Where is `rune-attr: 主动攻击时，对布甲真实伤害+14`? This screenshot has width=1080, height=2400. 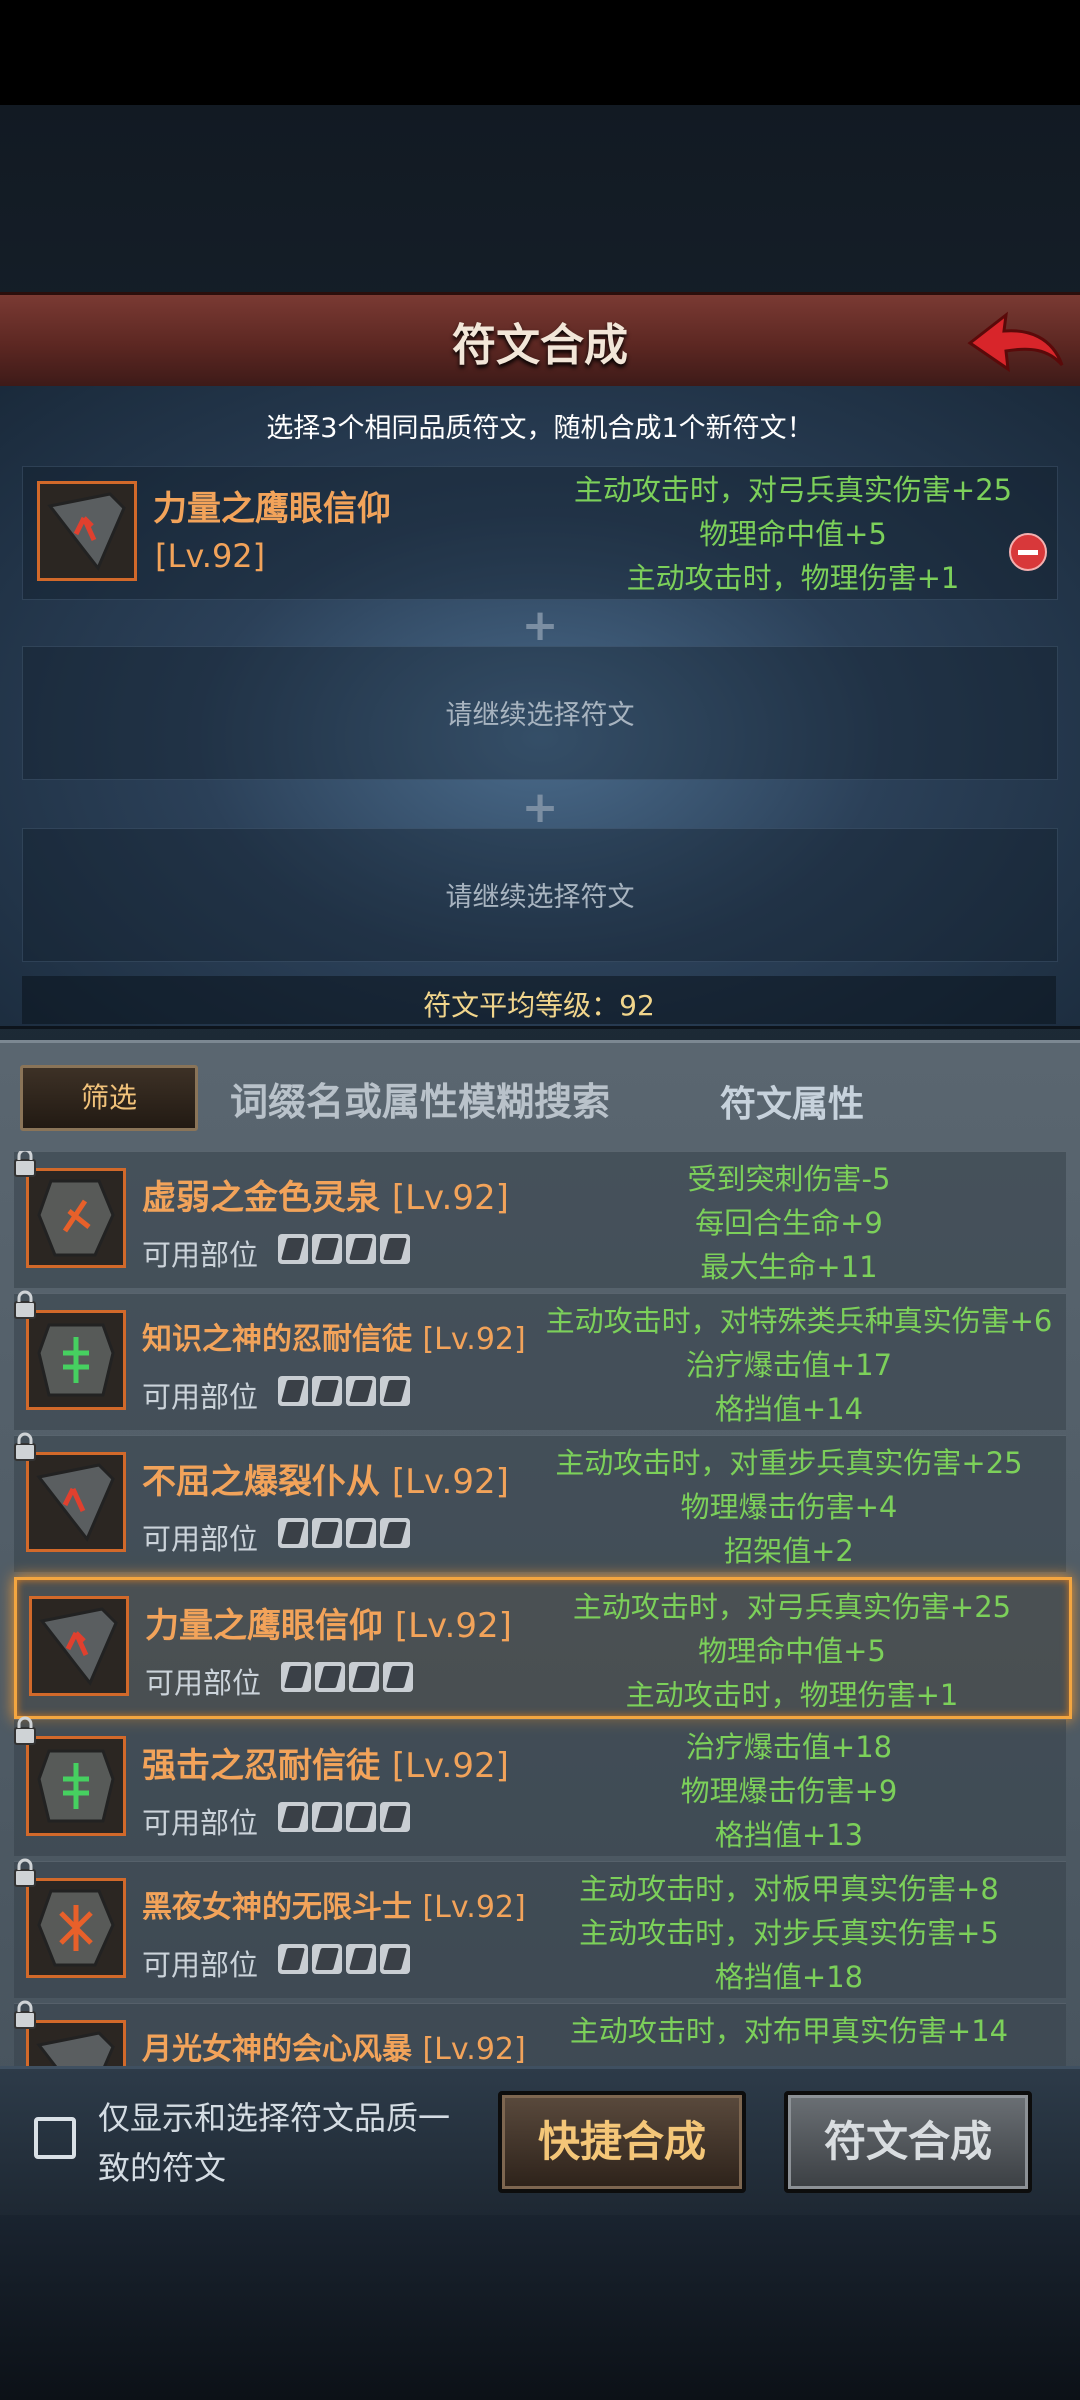 rune-attr: 主动攻击时，对布甲真实伤害+14 is located at coordinates (789, 2031).